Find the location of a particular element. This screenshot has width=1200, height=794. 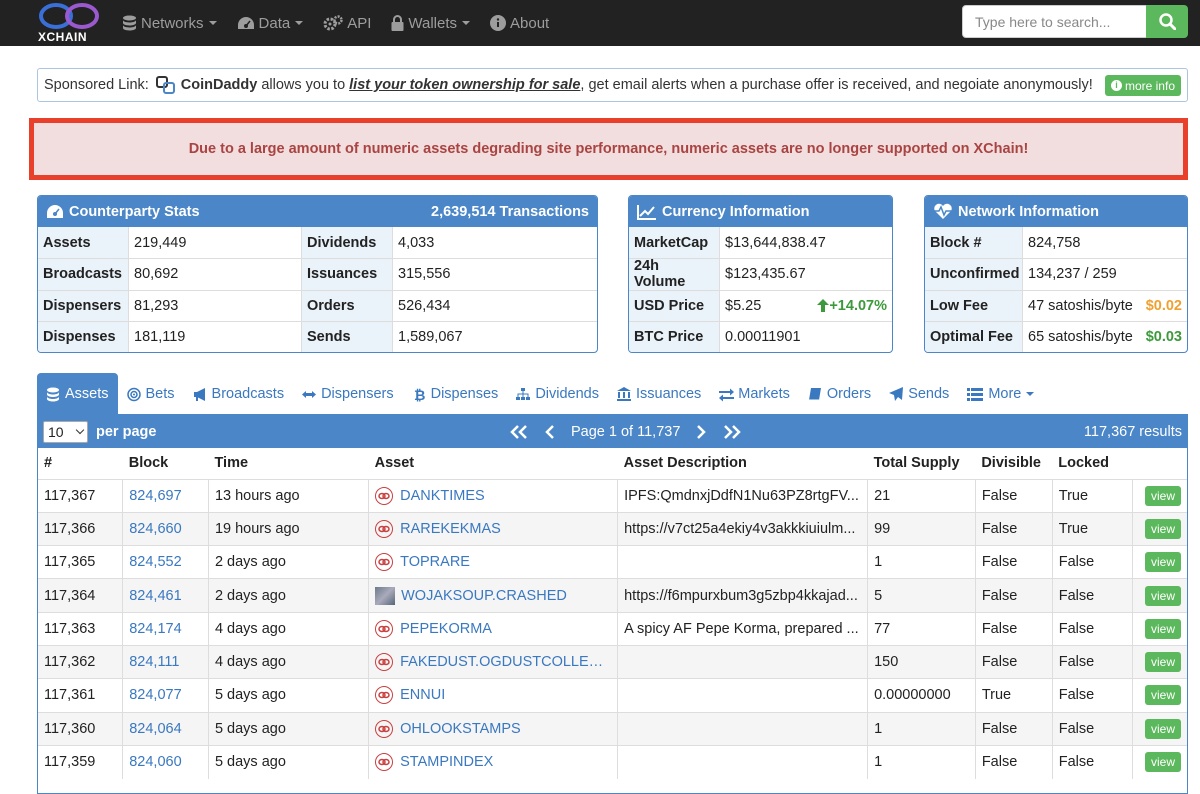

currency-value: $13,644,838.47 is located at coordinates (775, 242).